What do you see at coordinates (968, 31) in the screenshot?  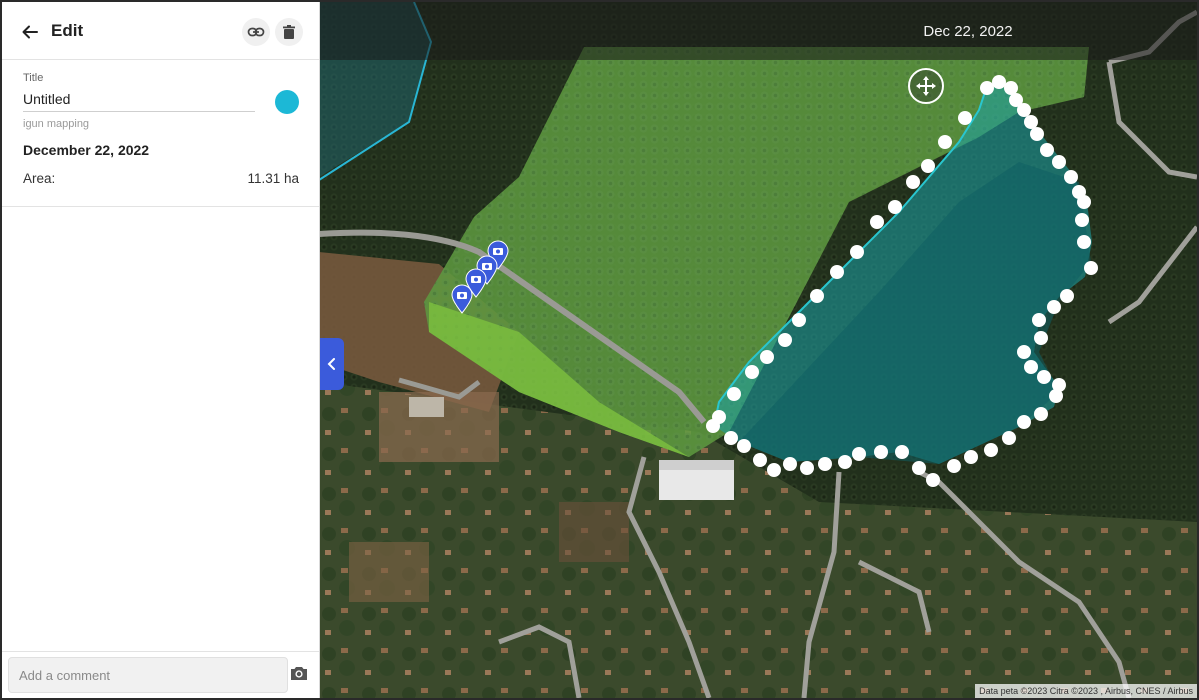 I see `date-banner-text: Dec 22, 2022` at bounding box center [968, 31].